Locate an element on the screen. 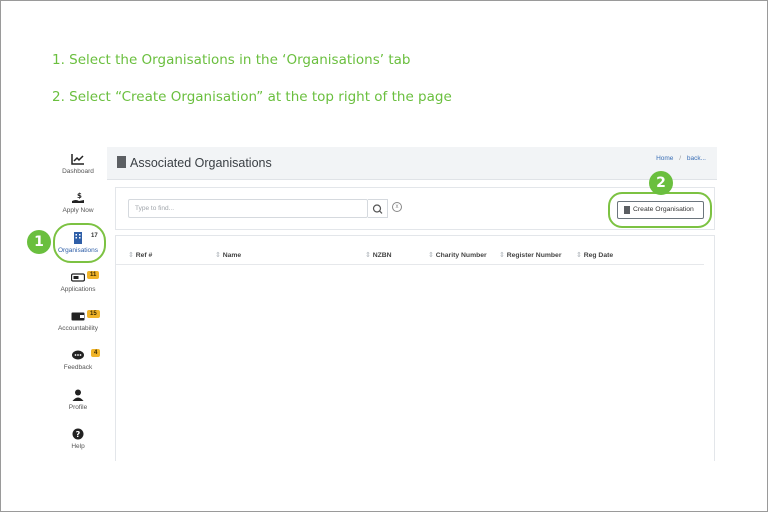  sidebar-item-label: Applications is located at coordinates (78, 289).